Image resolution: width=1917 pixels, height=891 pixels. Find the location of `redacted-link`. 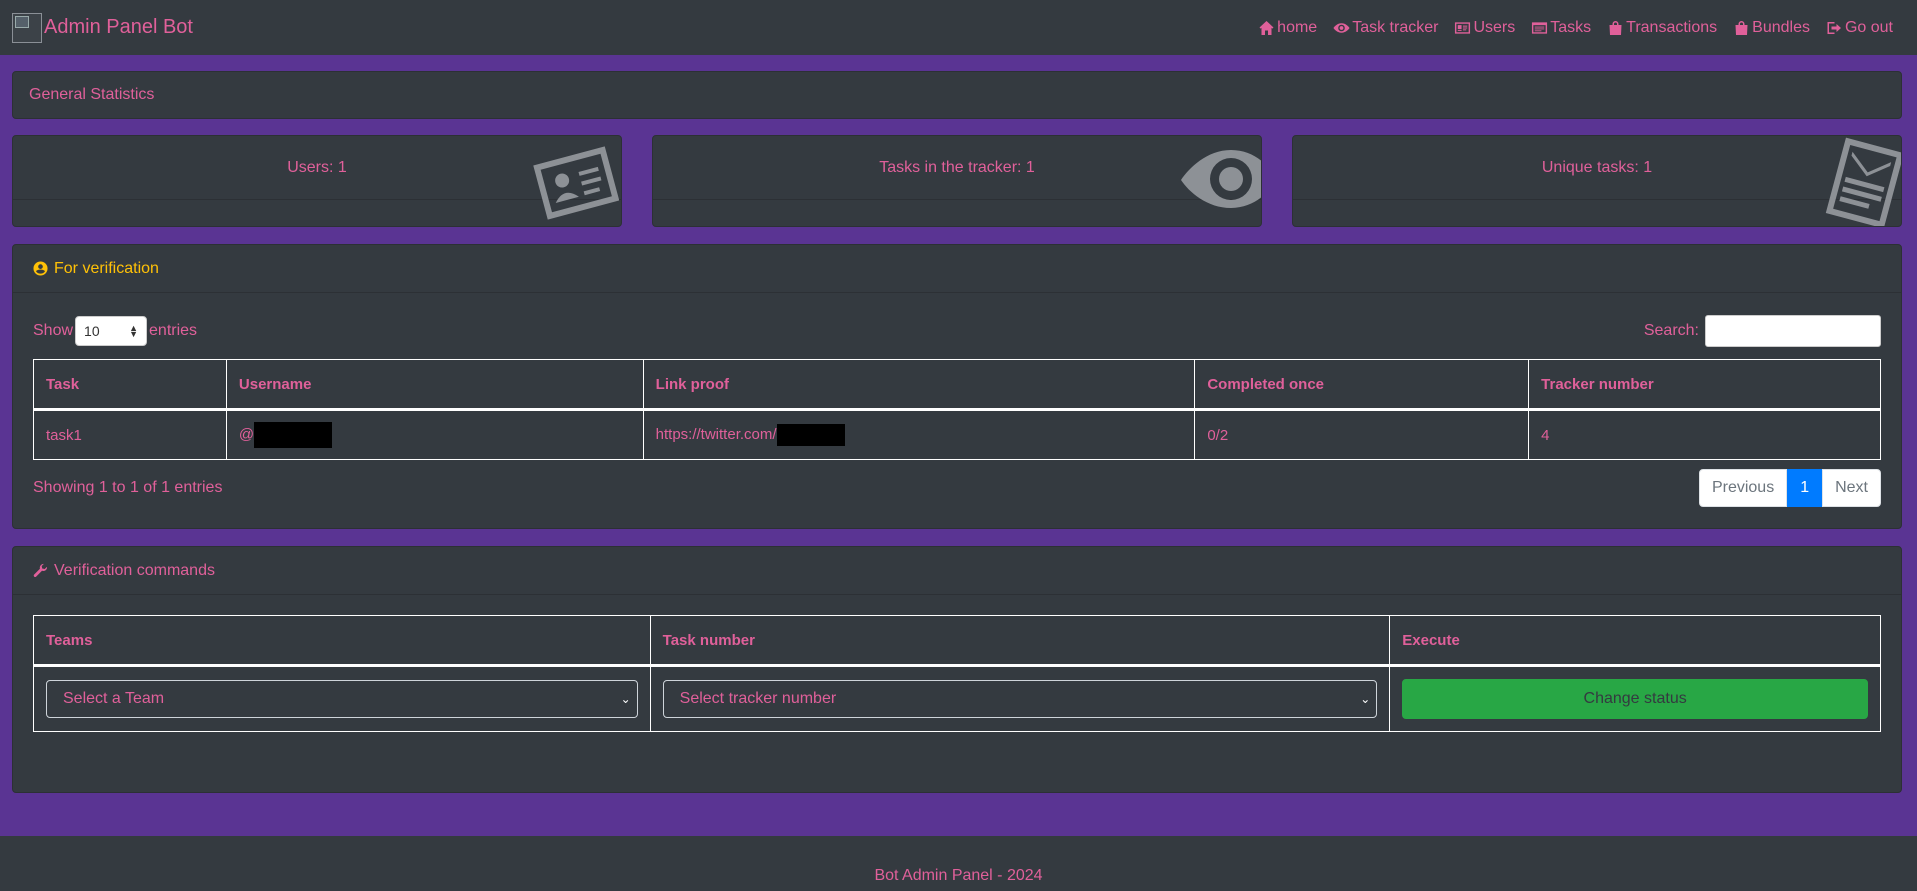

redacted-link is located at coordinates (810, 435).